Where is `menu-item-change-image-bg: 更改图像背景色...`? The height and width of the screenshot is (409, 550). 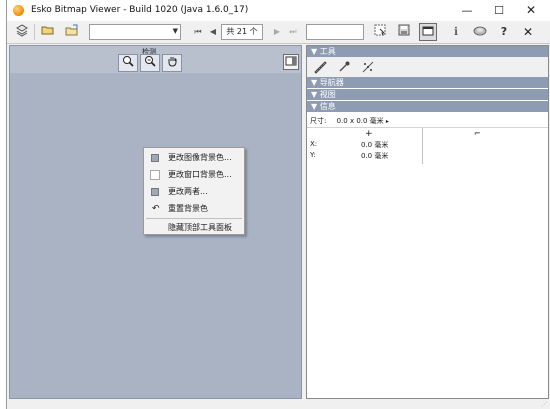 menu-item-change-image-bg: 更改图像背景色... is located at coordinates (194, 158).